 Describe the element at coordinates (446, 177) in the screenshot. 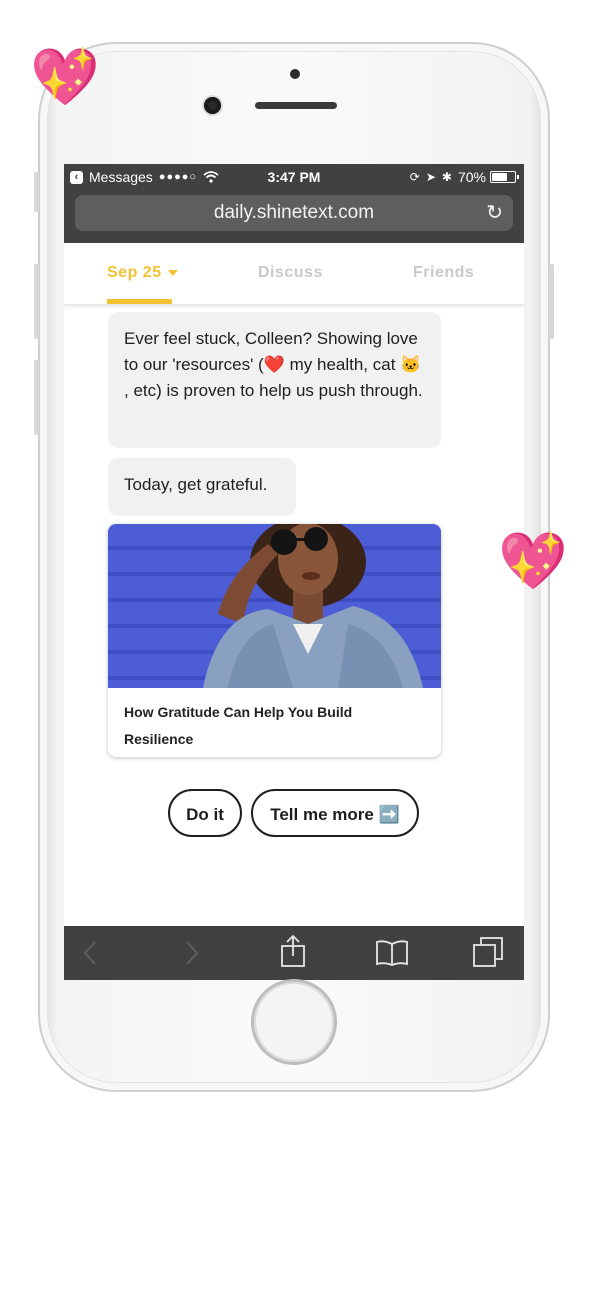

I see `bluetooth-icon: ✱` at that location.